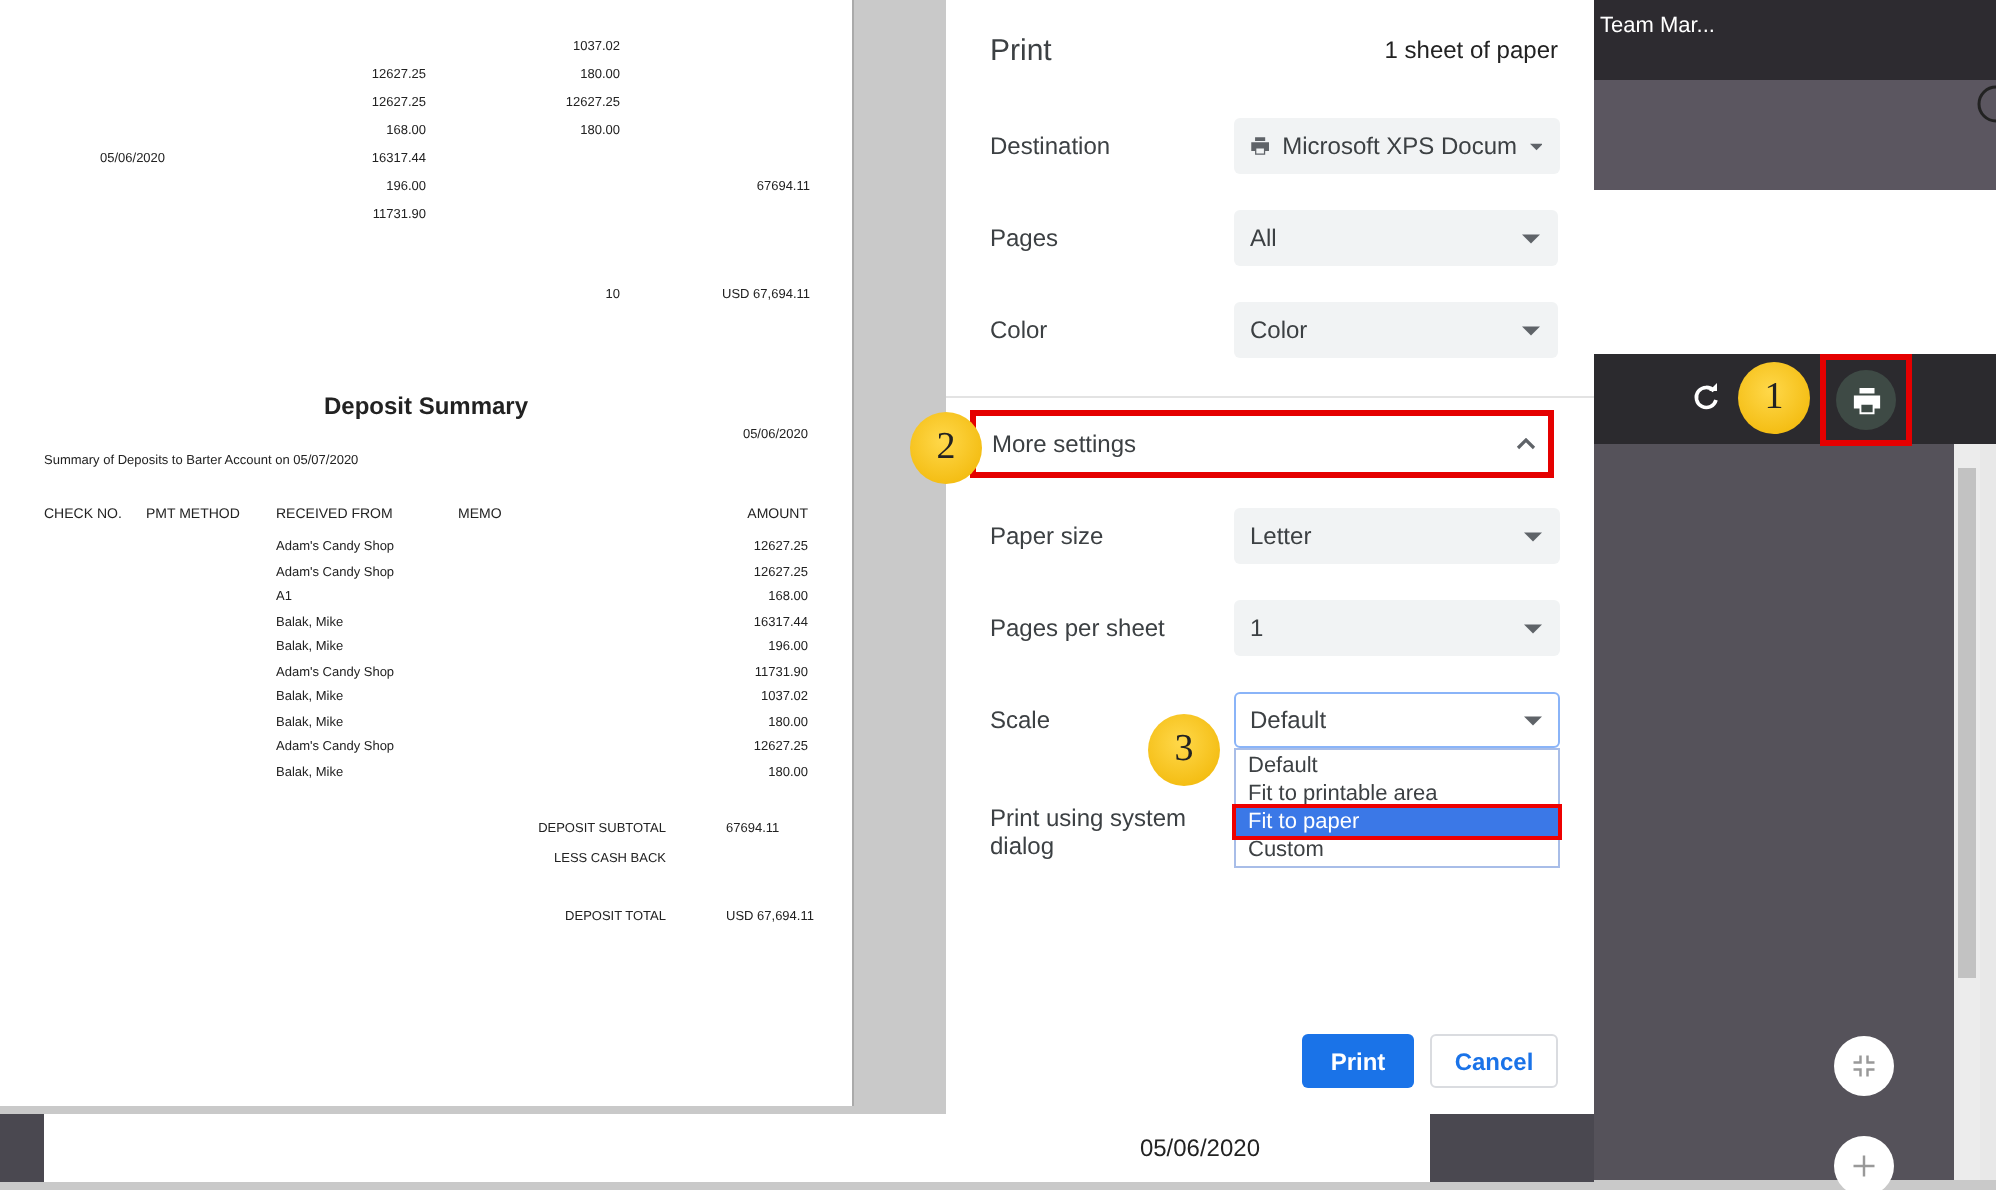  I want to click on dropdown-select: Microsoft XPS Docum, so click(1397, 146).